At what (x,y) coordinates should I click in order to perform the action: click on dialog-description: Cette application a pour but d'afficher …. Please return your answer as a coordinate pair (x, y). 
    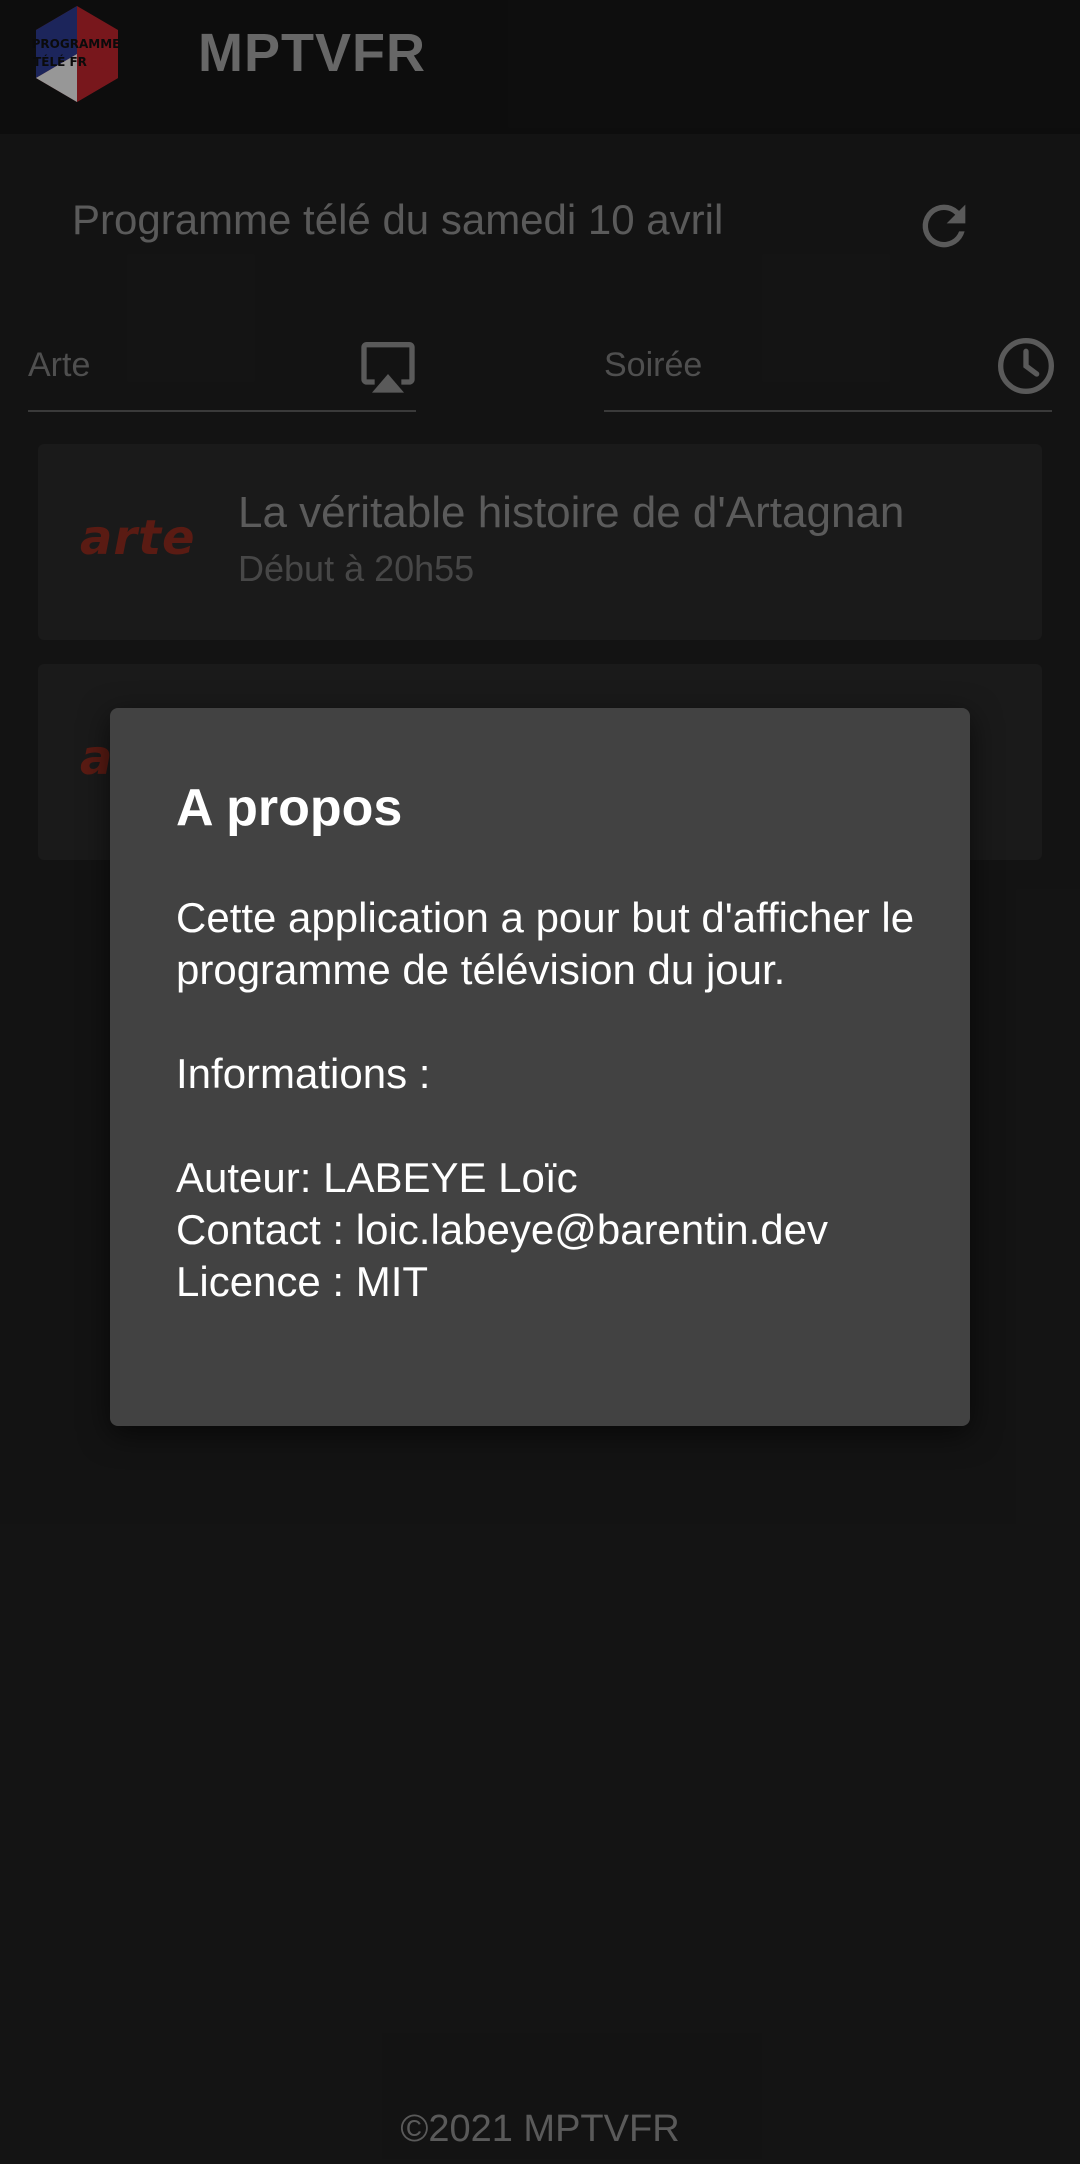
    Looking at the image, I should click on (545, 943).